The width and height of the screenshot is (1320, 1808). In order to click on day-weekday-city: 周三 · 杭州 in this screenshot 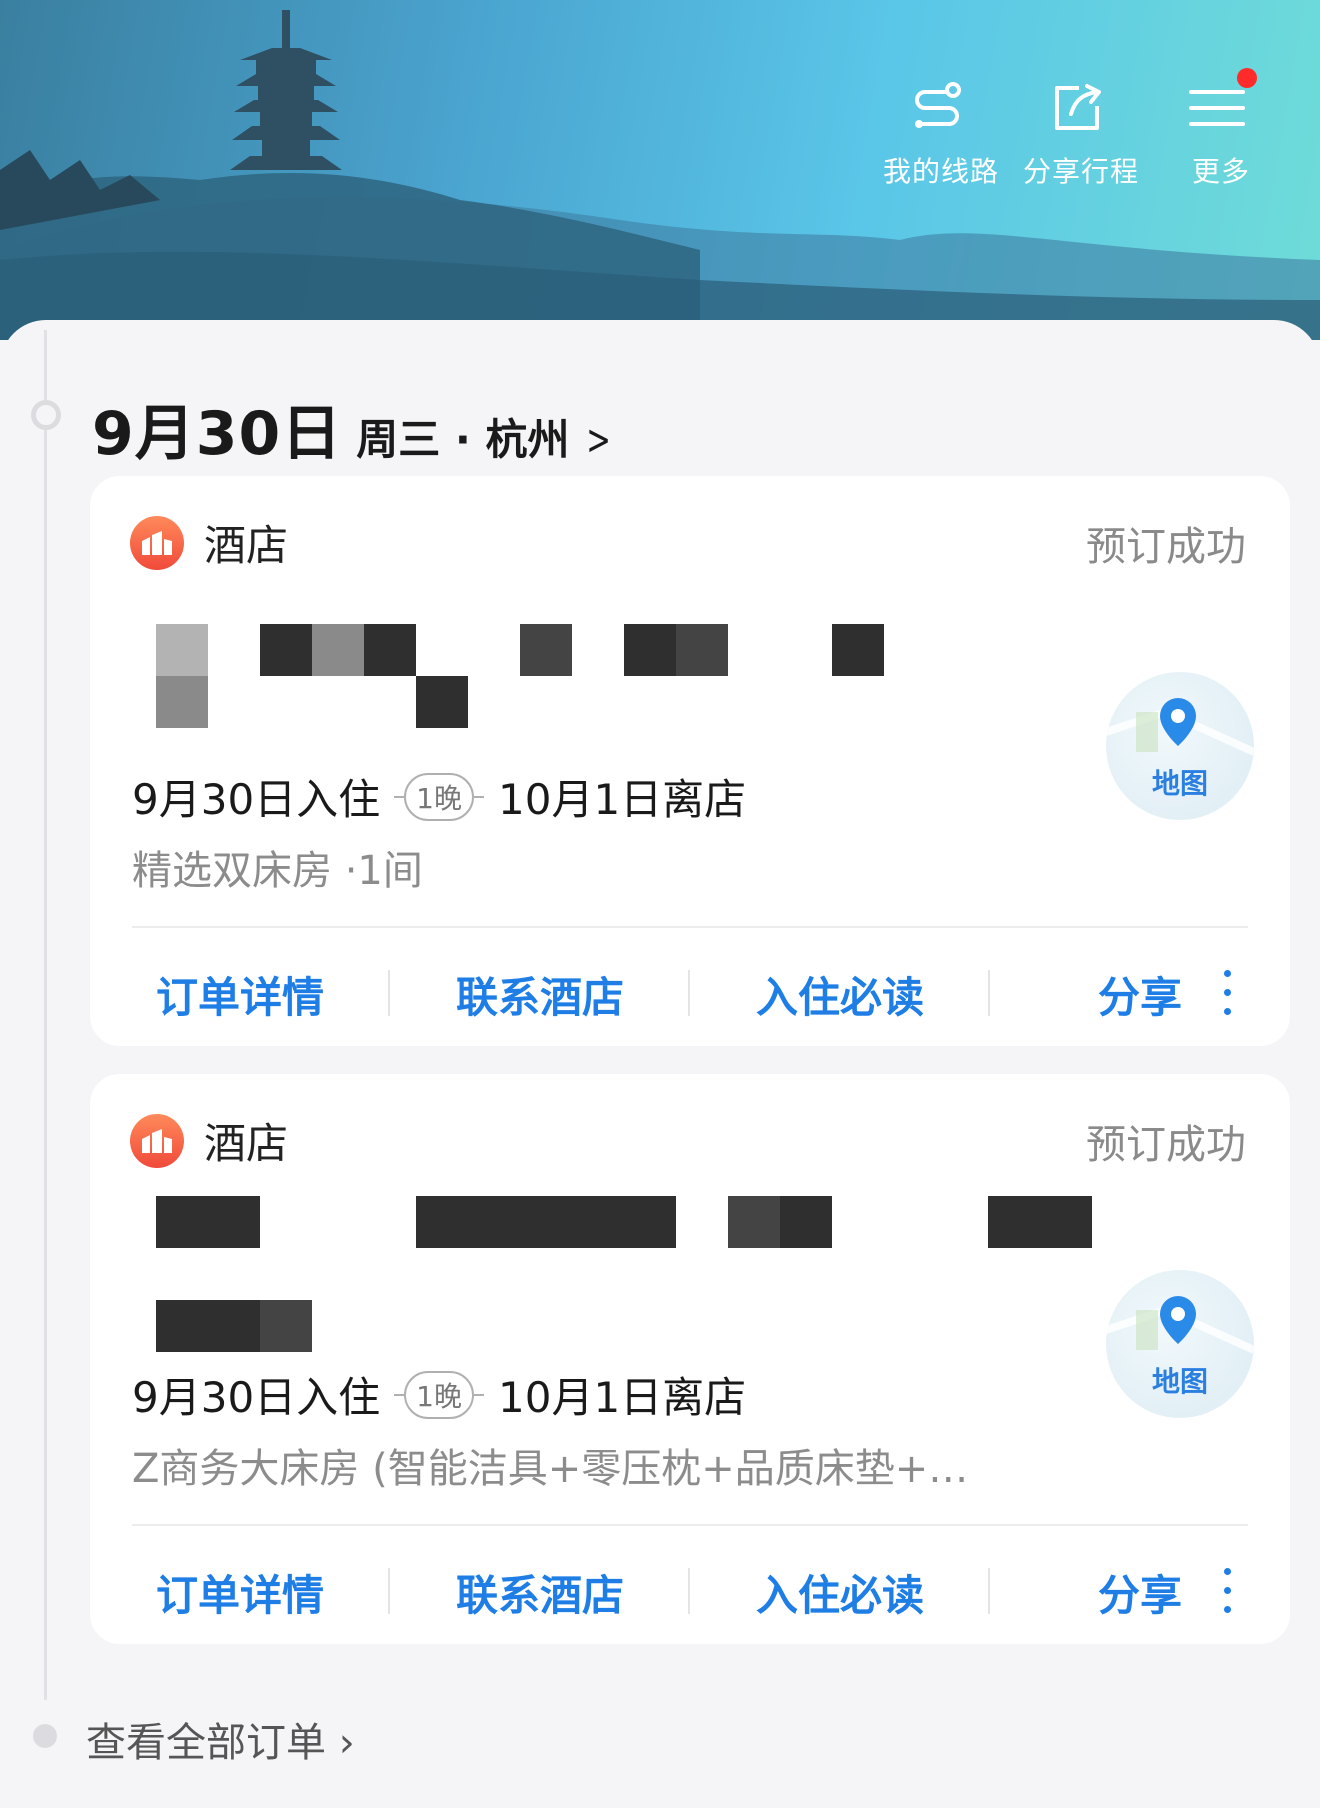, I will do `click(463, 439)`.